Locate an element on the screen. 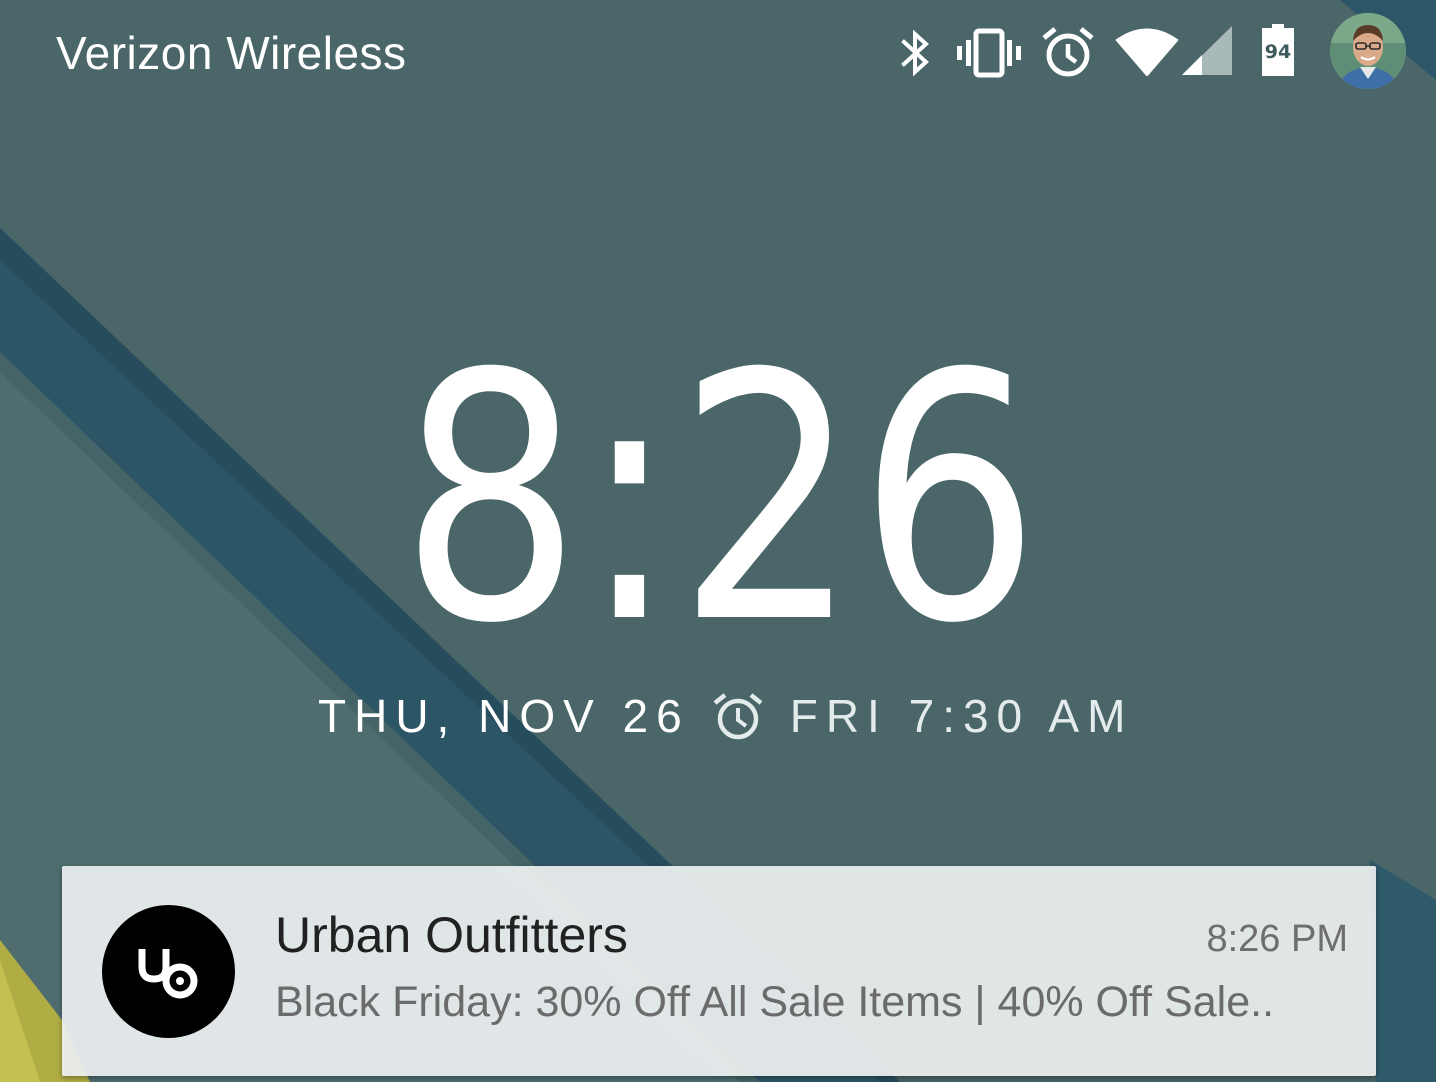 Image resolution: width=1436 pixels, height=1082 pixels. user-avatar is located at coordinates (1368, 51).